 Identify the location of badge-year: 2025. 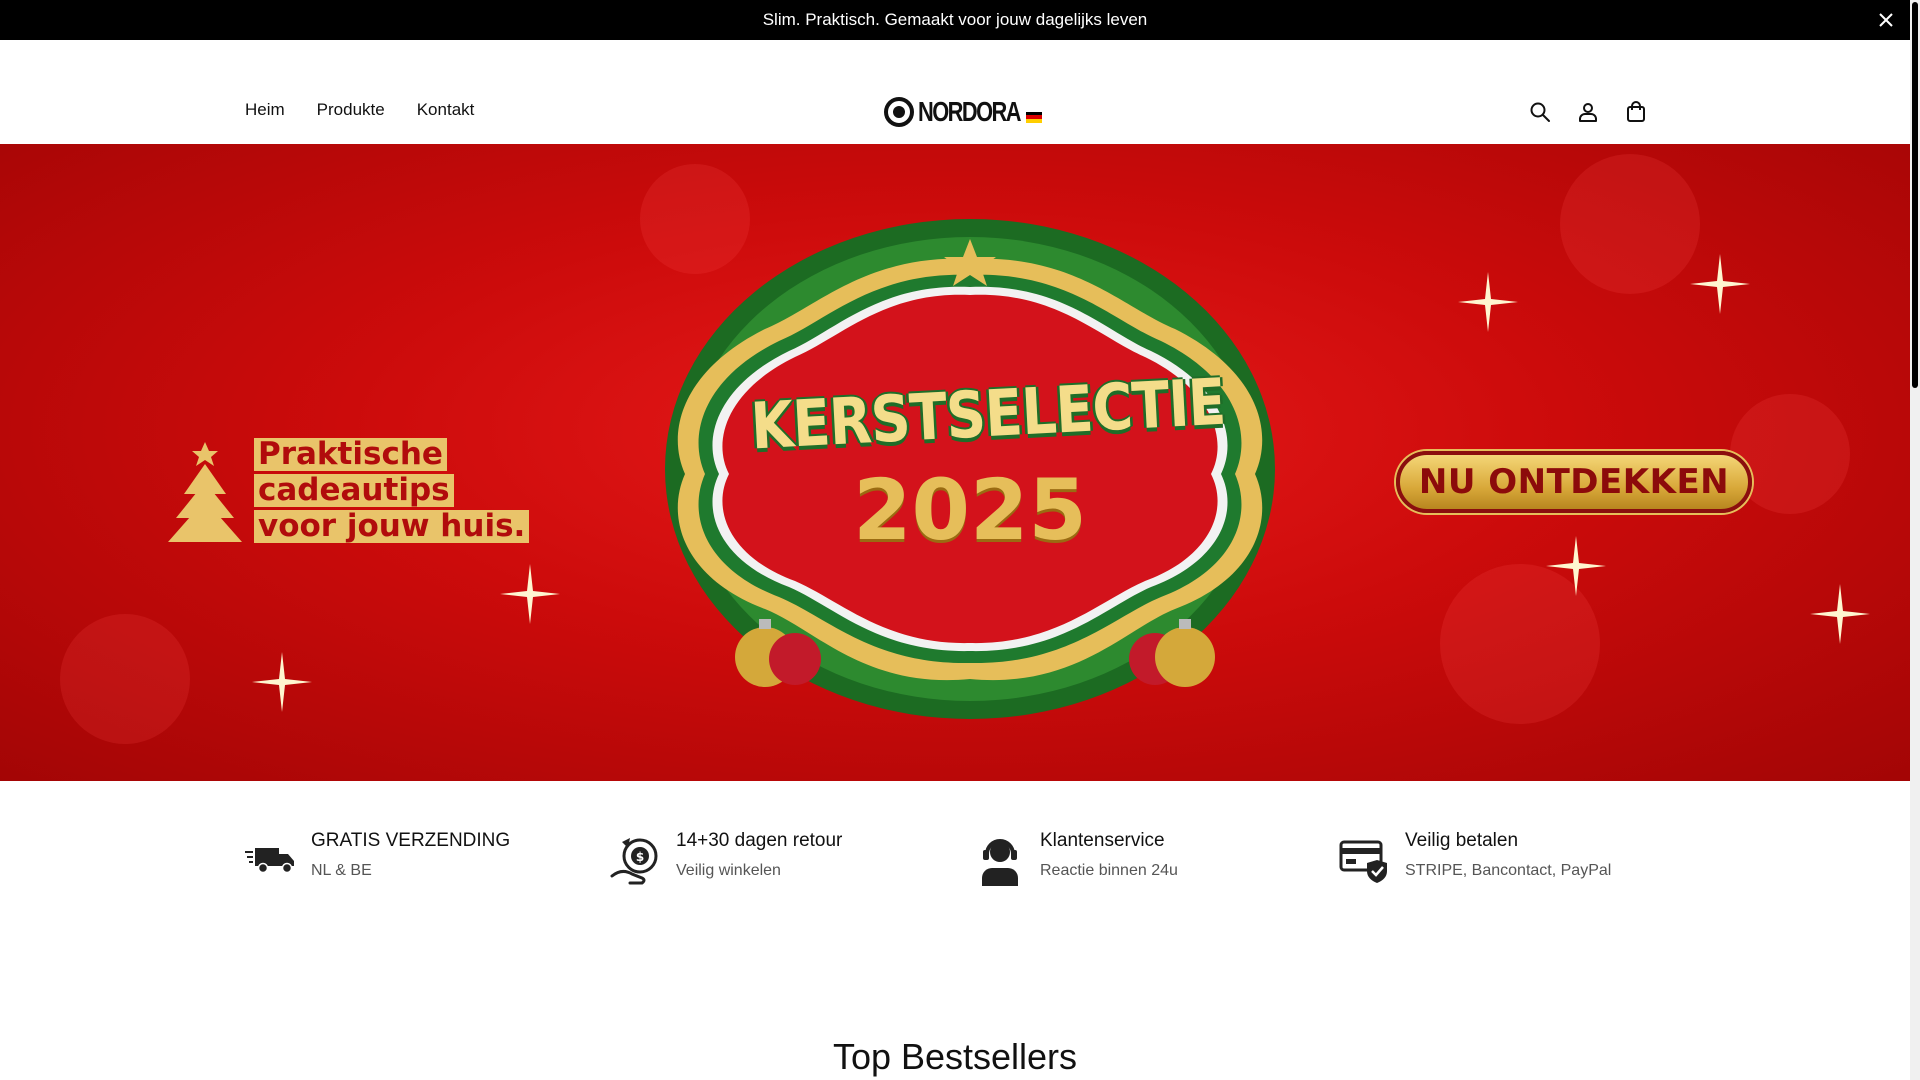
(970, 510).